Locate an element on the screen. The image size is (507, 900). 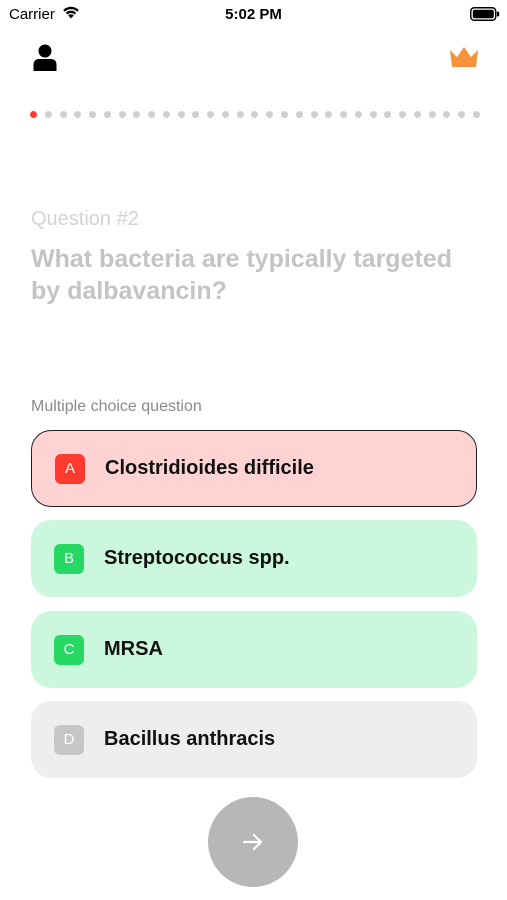
option-text: Clostridioides difficile is located at coordinates (209, 468).